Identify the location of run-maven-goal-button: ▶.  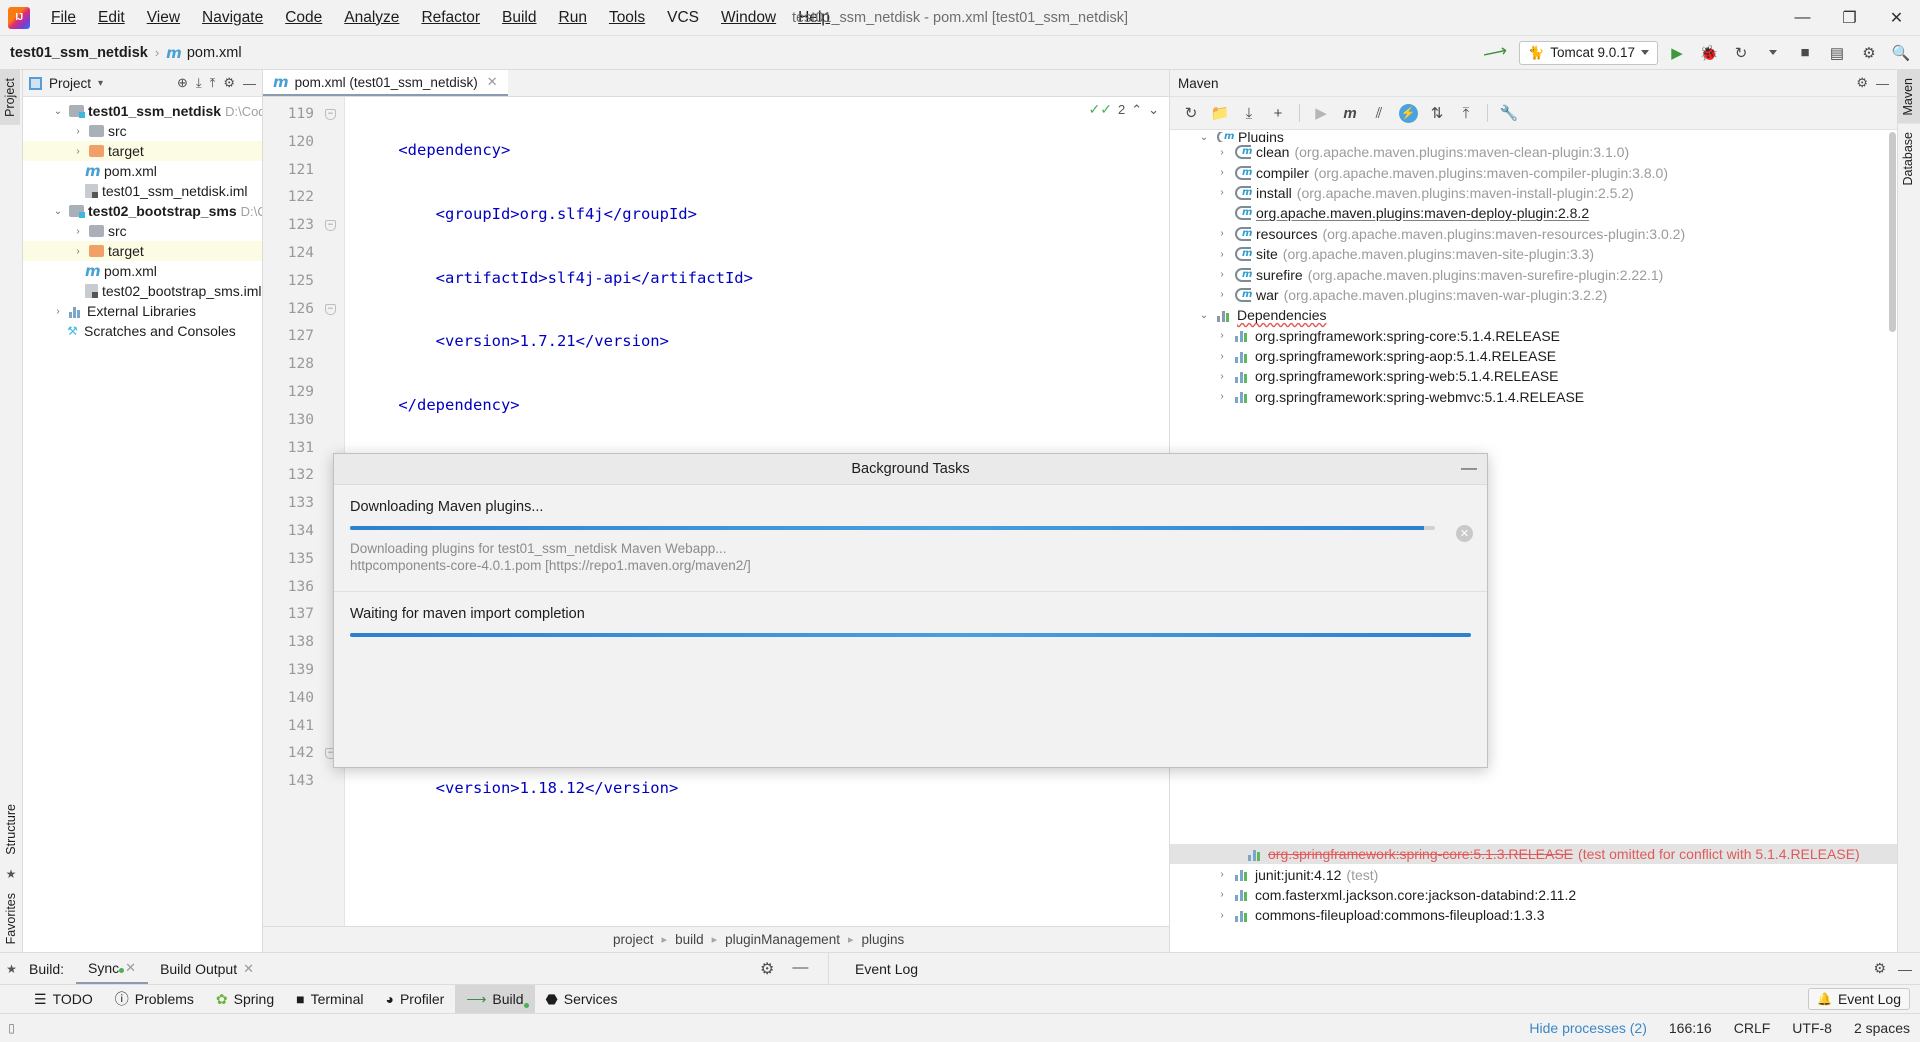
(1321, 113).